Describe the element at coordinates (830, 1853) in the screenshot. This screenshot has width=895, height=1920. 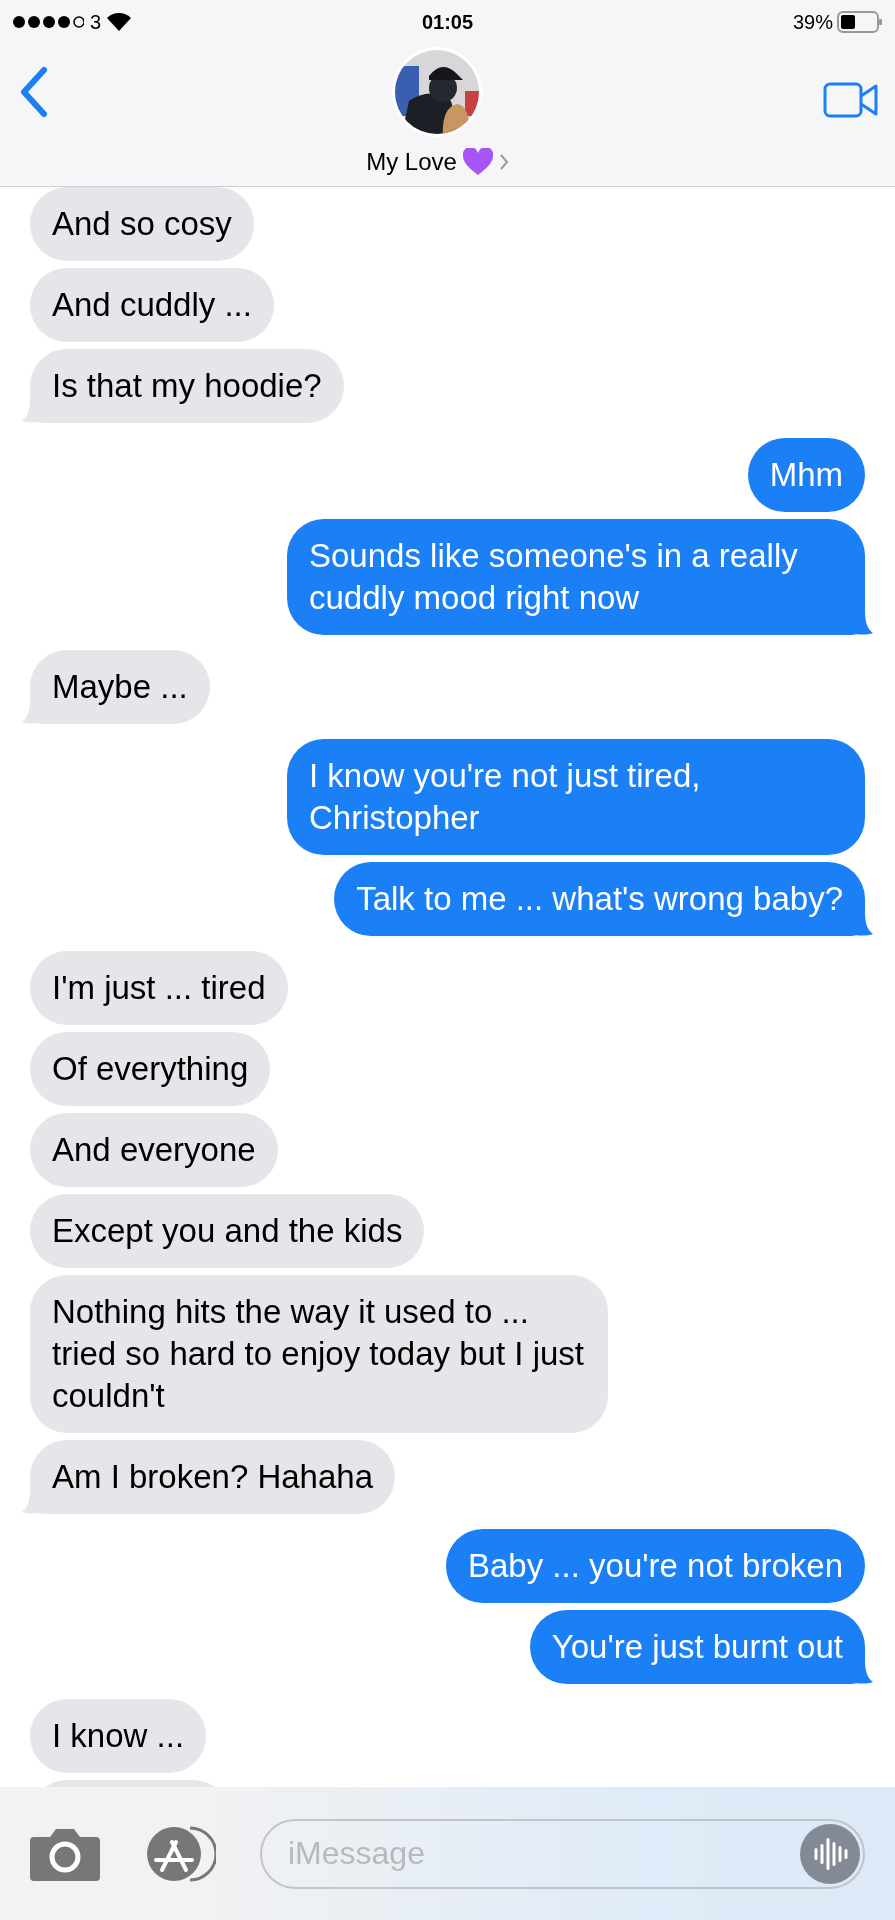
I see `audio-waveform-icon` at that location.